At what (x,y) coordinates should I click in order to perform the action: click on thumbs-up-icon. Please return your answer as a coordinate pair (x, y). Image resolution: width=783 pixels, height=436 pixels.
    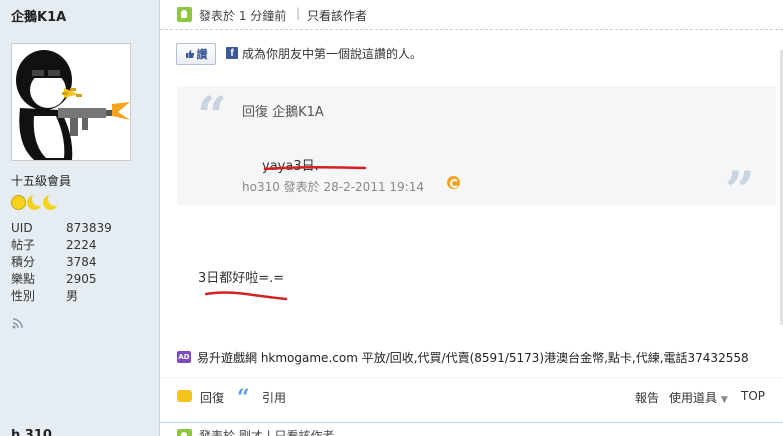
    Looking at the image, I should click on (189, 54).